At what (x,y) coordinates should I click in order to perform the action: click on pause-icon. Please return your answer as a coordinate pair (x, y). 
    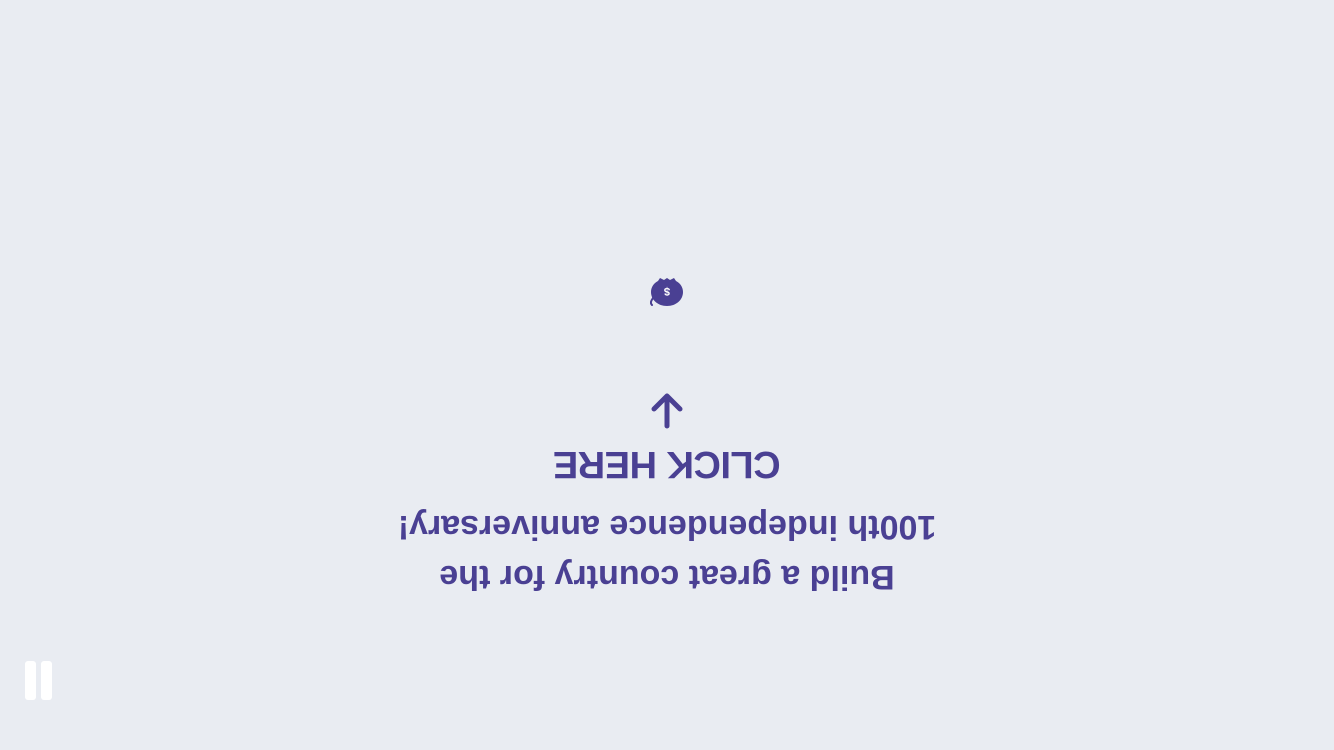
    Looking at the image, I should click on (30, 680).